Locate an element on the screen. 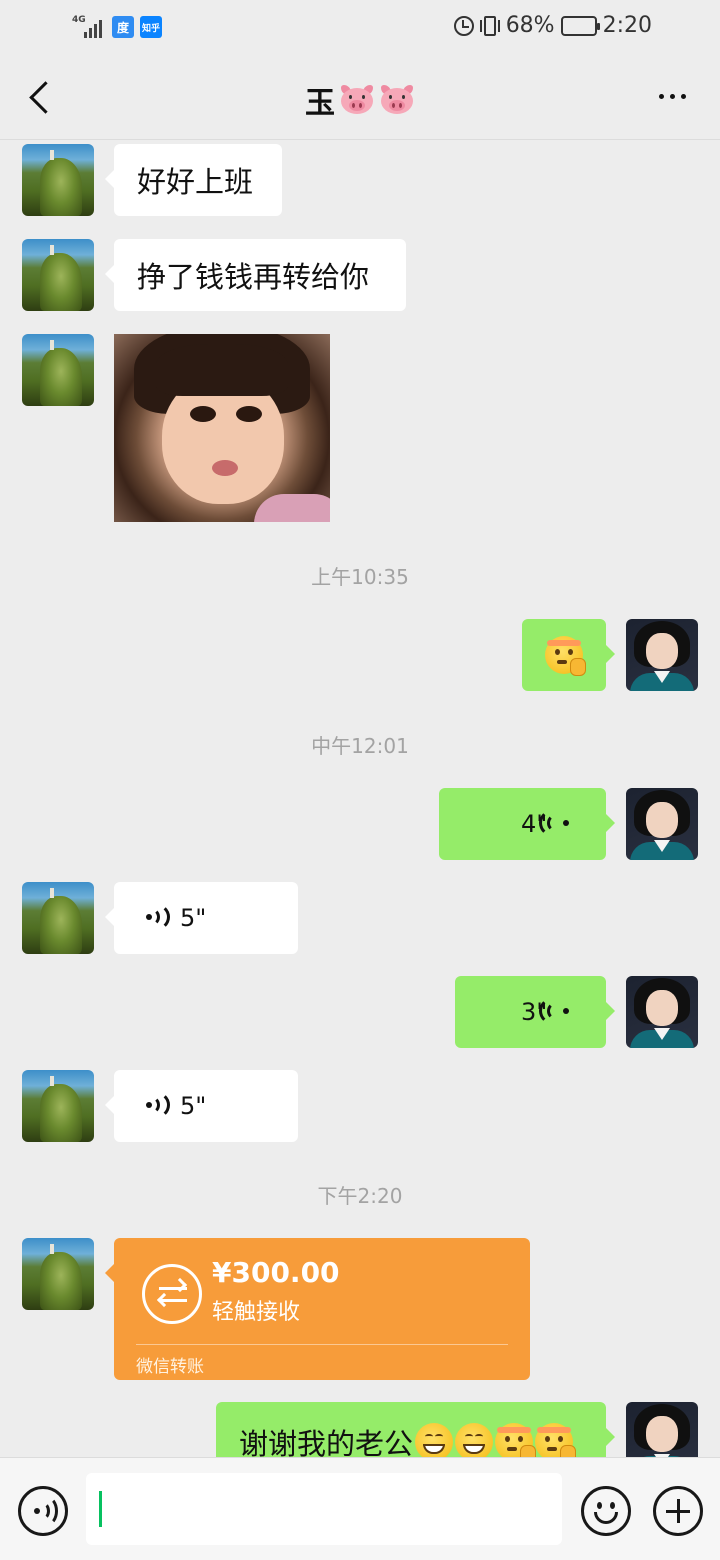 The height and width of the screenshot is (1560, 720). message-text: 谢谢我的老公 is located at coordinates (326, 1442).